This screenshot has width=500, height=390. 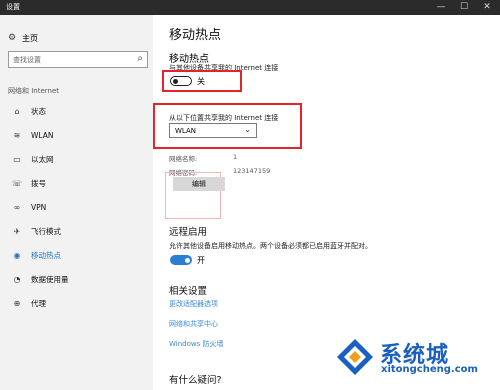 What do you see at coordinates (17, 303) in the screenshot?
I see `proxy-icon: ⊕` at bounding box center [17, 303].